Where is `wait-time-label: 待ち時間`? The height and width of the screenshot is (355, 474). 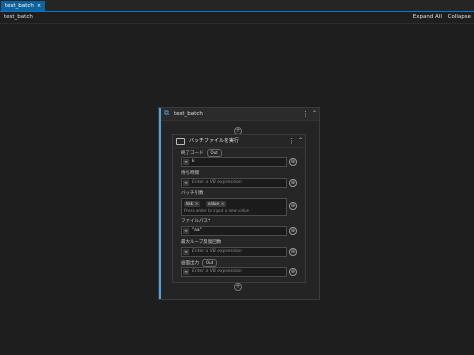
wait-time-label: 待ち時間 is located at coordinates (190, 173).